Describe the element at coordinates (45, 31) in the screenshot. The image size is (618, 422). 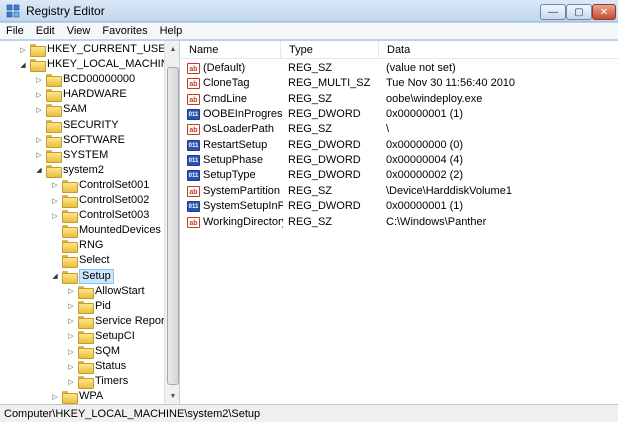
I see `menu-edit: Edit` at that location.